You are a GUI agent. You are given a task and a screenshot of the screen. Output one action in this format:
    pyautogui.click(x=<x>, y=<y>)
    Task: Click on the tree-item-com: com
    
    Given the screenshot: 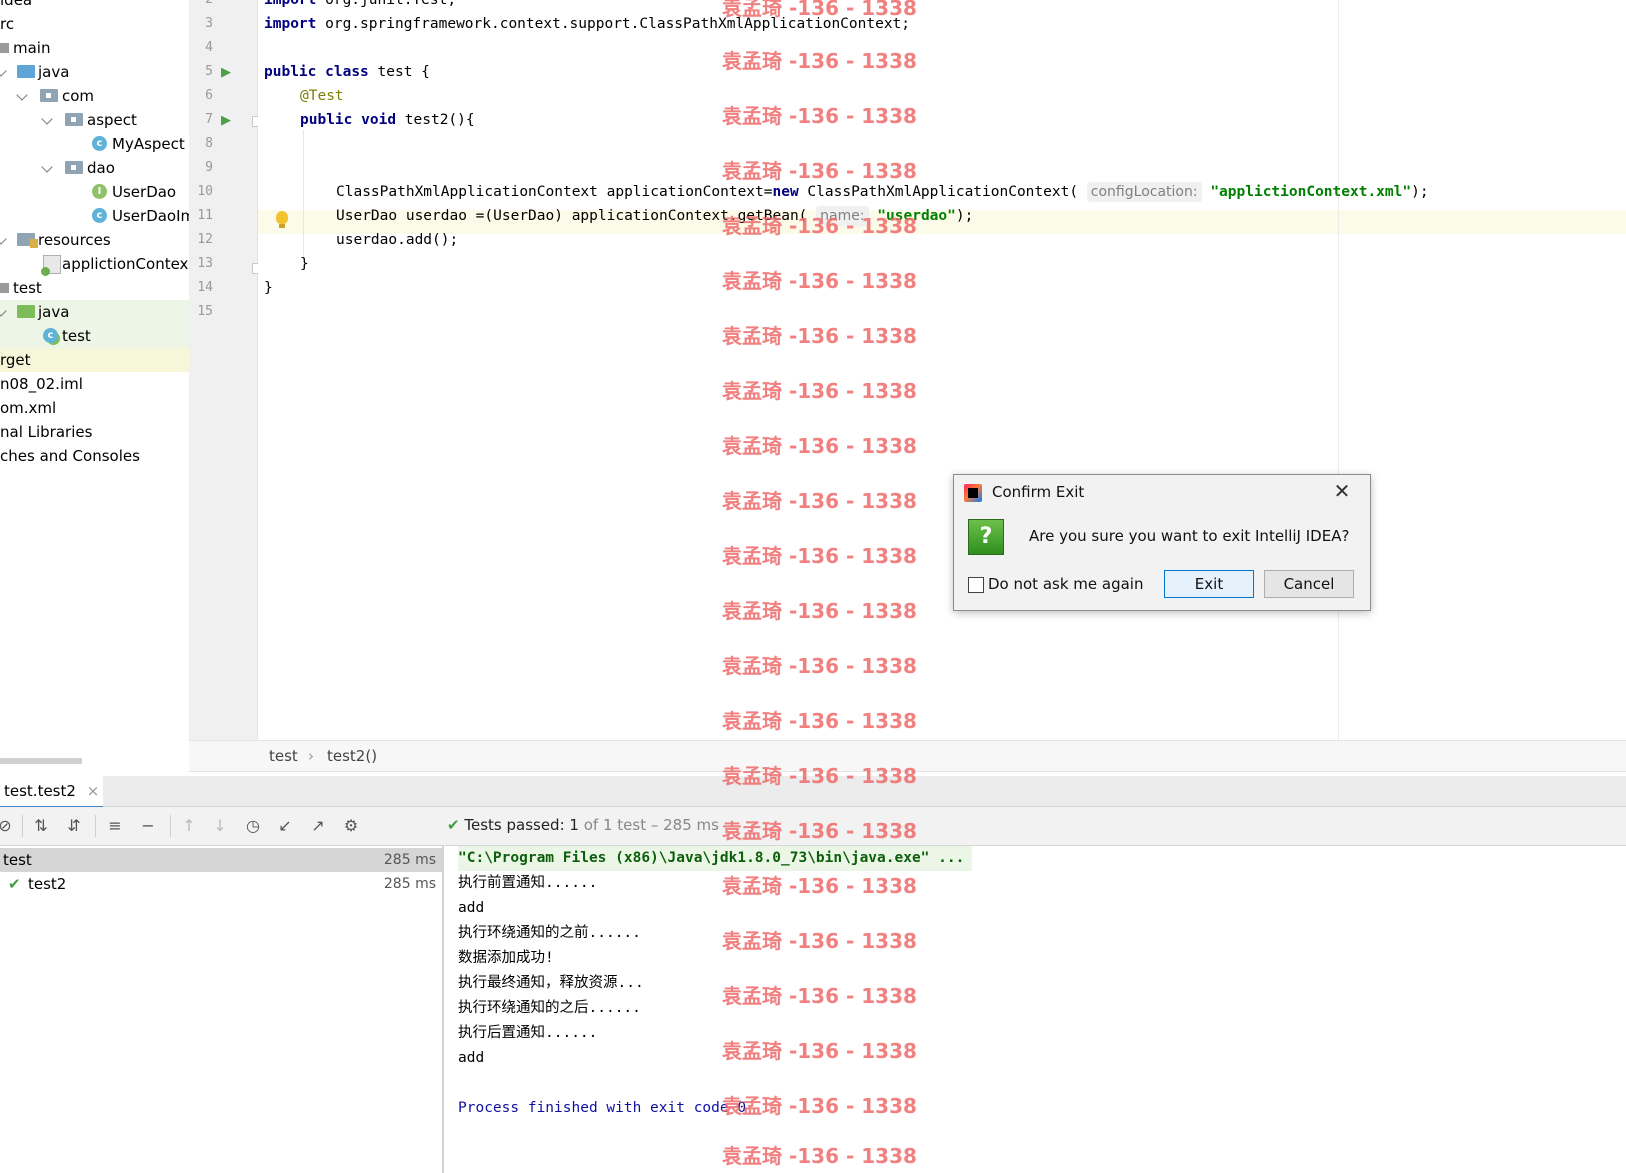 What is the action you would take?
    pyautogui.click(x=94, y=96)
    